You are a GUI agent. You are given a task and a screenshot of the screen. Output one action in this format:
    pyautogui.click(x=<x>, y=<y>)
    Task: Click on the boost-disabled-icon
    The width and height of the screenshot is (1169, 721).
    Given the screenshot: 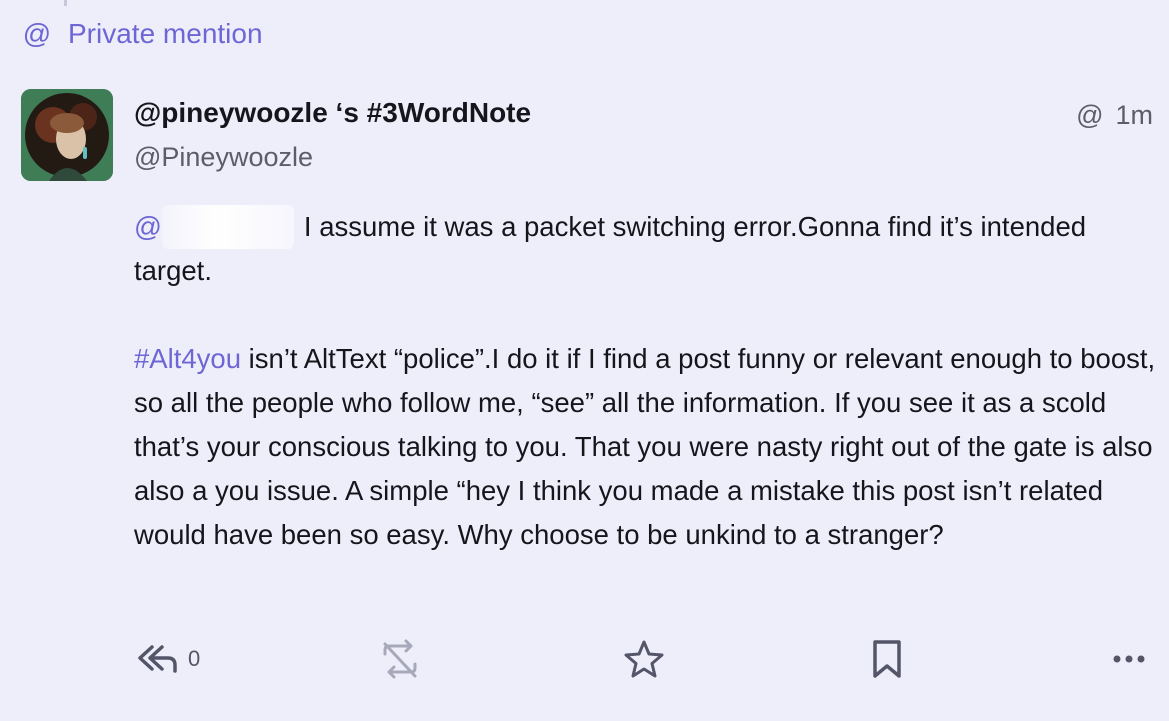 What is the action you would take?
    pyautogui.click(x=400, y=659)
    